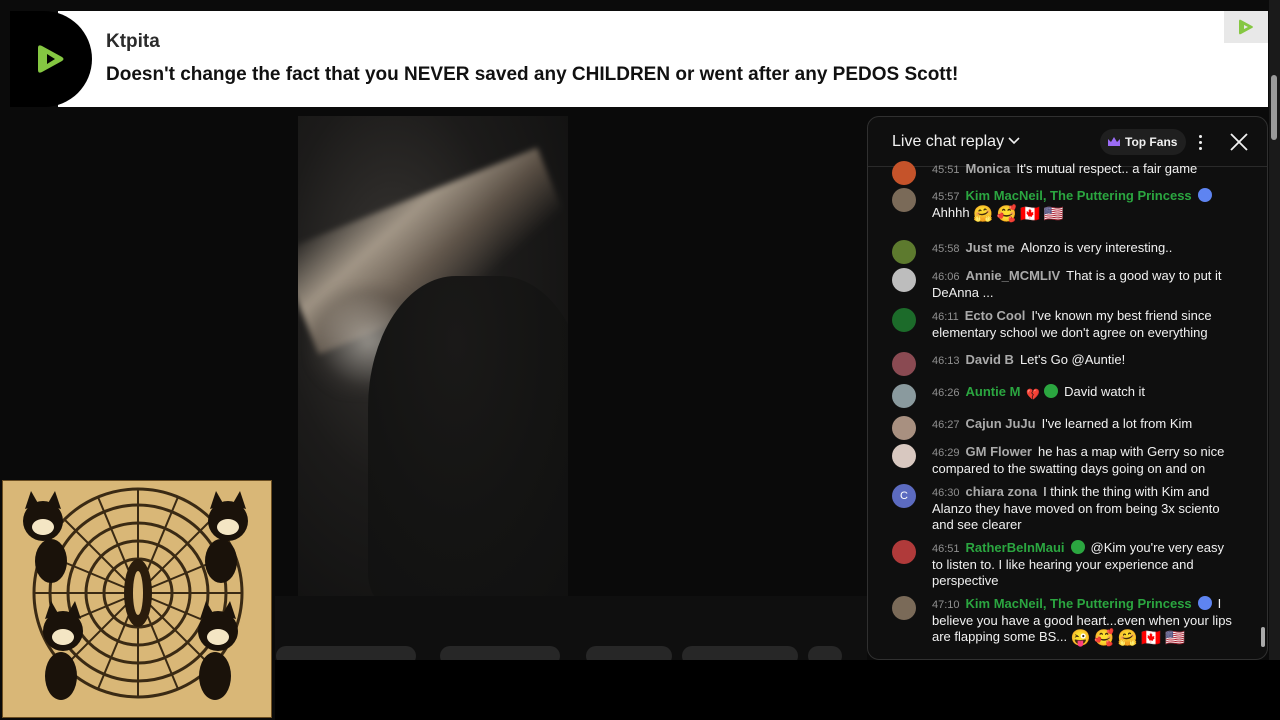 Image resolution: width=1280 pixels, height=720 pixels. I want to click on chat-message: 46:13 David B Let's Go @Auntie!, so click(1062, 364).